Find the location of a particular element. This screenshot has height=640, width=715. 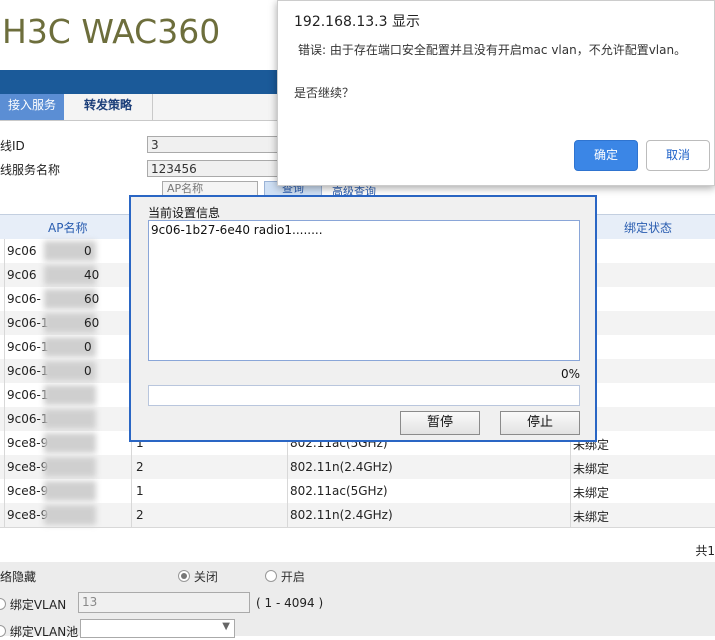

vlan-row-label: 绑定VLAN is located at coordinates (33, 604).